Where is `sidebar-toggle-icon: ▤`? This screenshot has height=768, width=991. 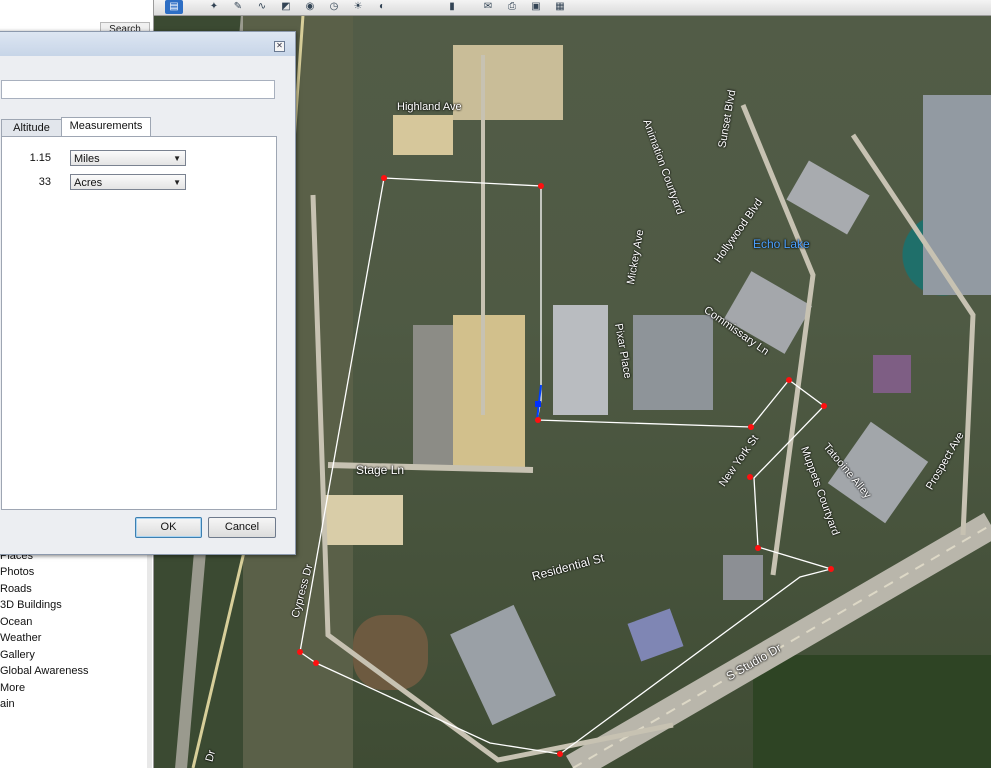
sidebar-toggle-icon: ▤ is located at coordinates (174, 7).